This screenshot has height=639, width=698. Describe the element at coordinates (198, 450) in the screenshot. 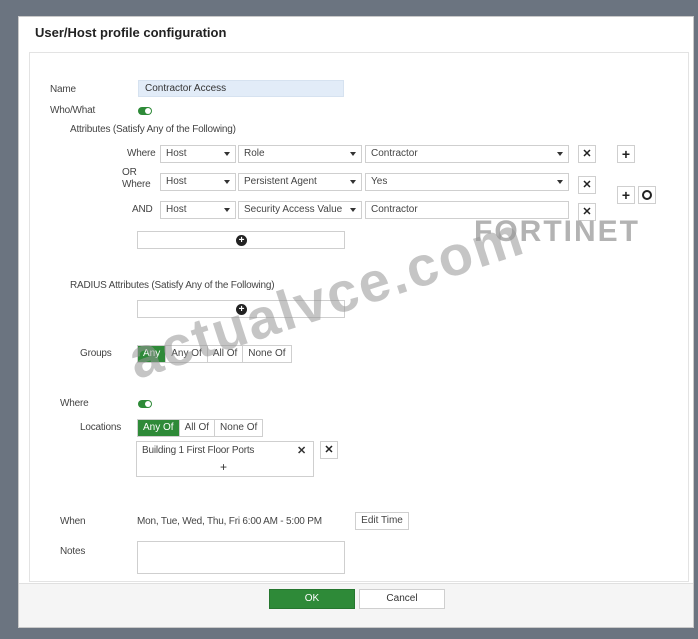

I see `location-item: Building 1 First Floor Ports` at that location.